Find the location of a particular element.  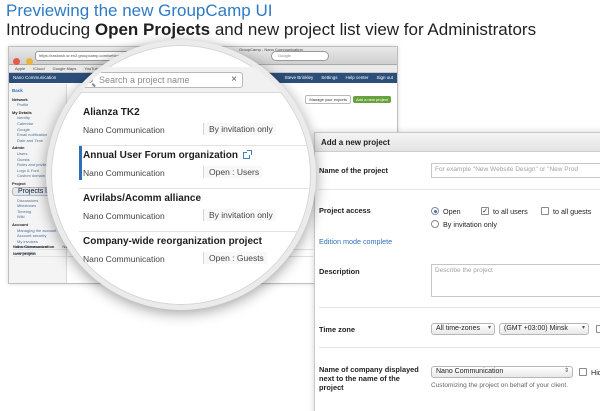

project-name: Alianza TK2 is located at coordinates (111, 112).